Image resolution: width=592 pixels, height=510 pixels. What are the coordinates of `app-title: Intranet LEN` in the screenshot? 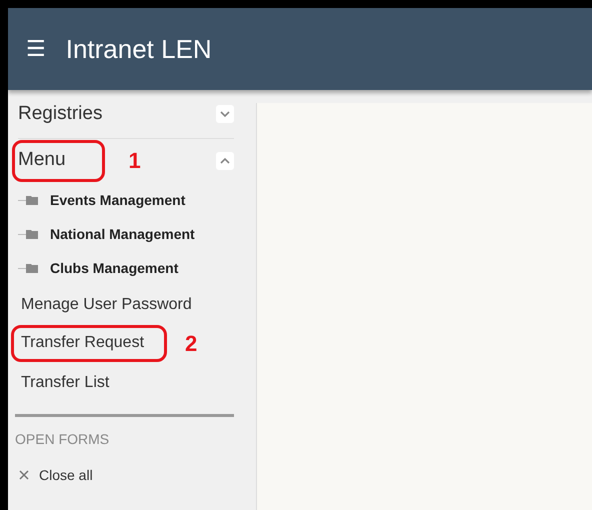 It's located at (139, 49).